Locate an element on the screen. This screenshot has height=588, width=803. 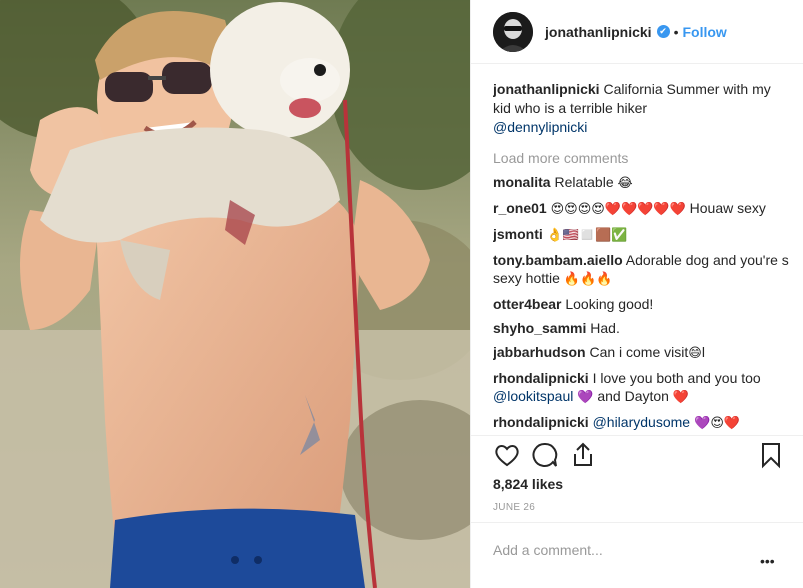
comment-text: Relatable is located at coordinates (584, 182).